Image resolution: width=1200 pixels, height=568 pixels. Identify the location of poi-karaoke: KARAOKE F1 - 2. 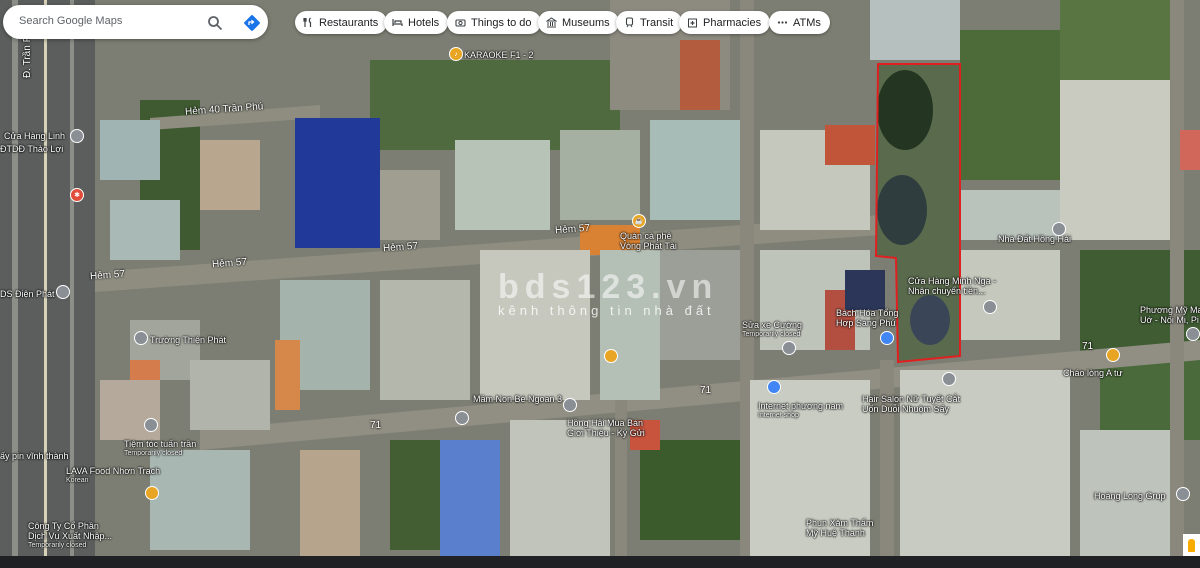
(499, 55).